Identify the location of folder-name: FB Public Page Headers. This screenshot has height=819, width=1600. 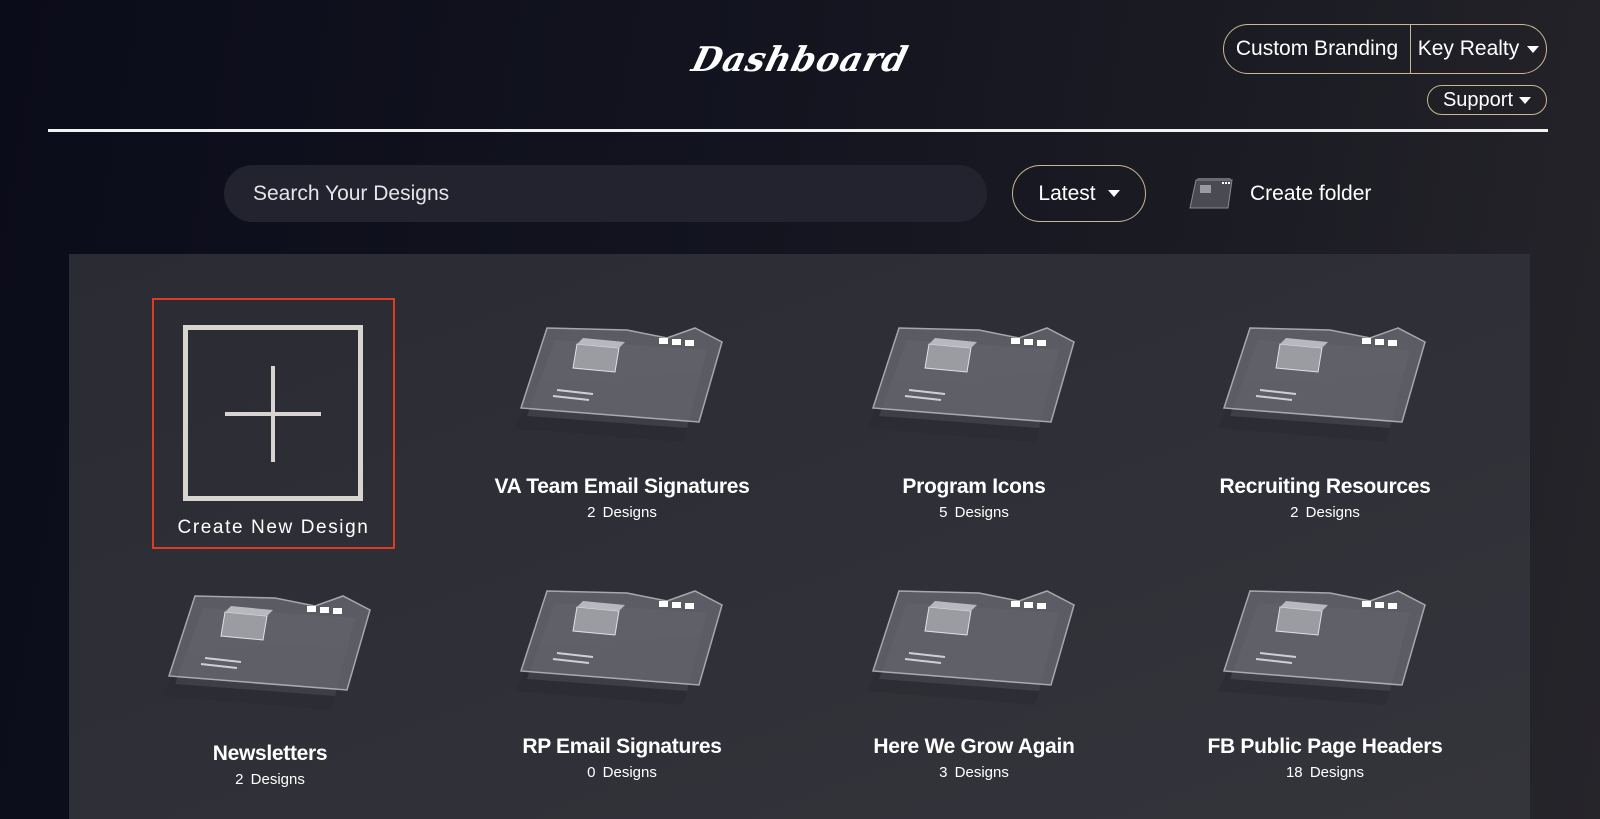
(1325, 746).